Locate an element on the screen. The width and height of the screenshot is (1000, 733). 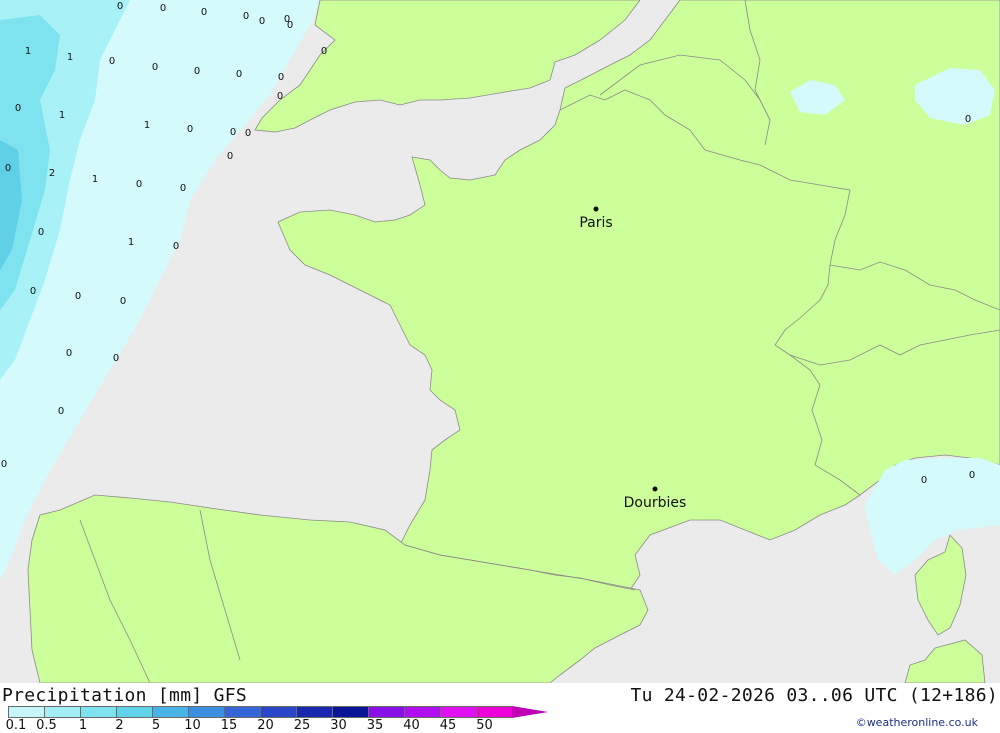
legend-title: Precipitation [mm] GFS is located at coordinates (125, 695).